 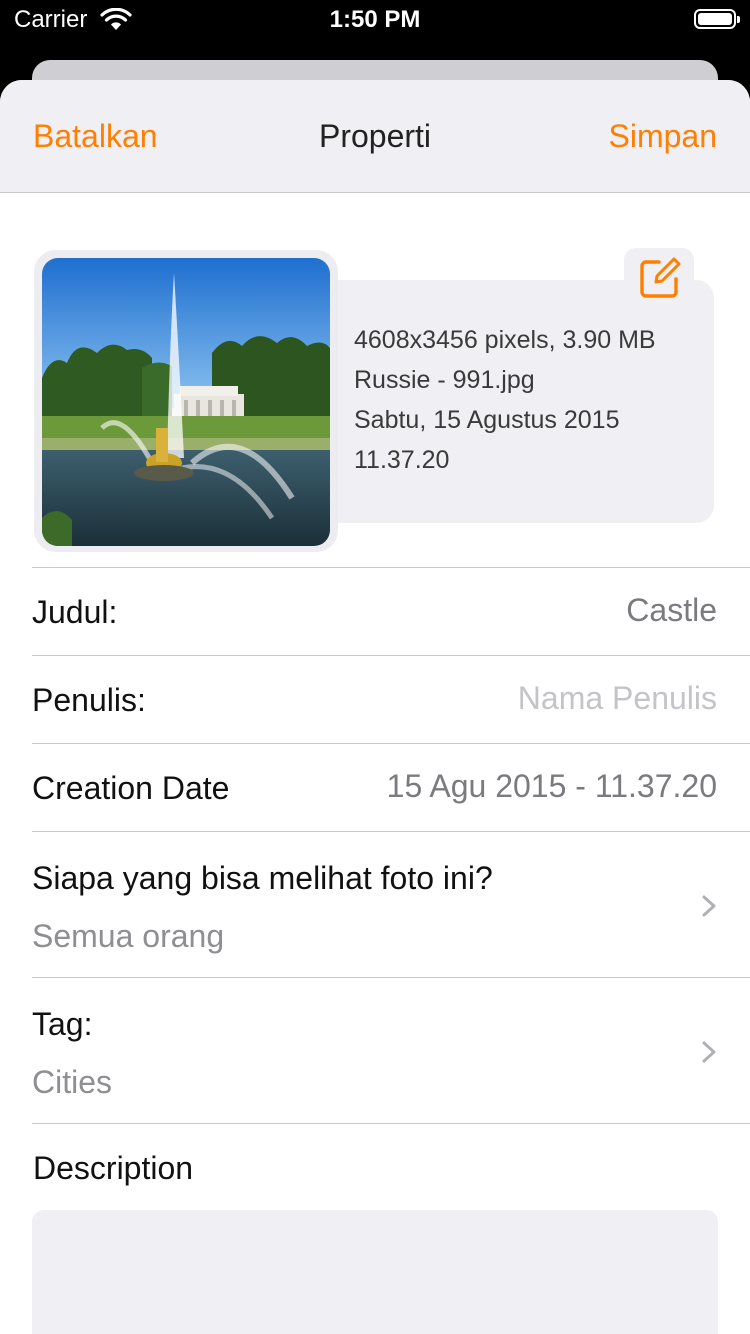 I want to click on creation-date-value: 15 Agu 2015 - 11.37.20, so click(x=552, y=786).